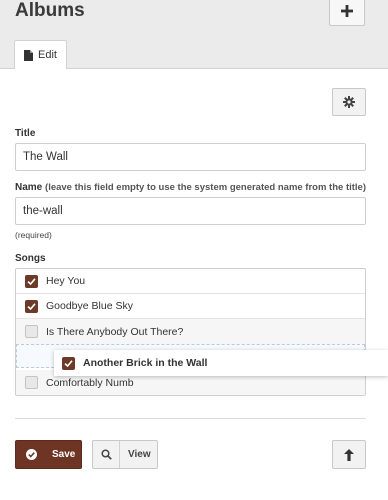 The width and height of the screenshot is (388, 500). What do you see at coordinates (190, 281) in the screenshot?
I see `list-item: Hey You` at bounding box center [190, 281].